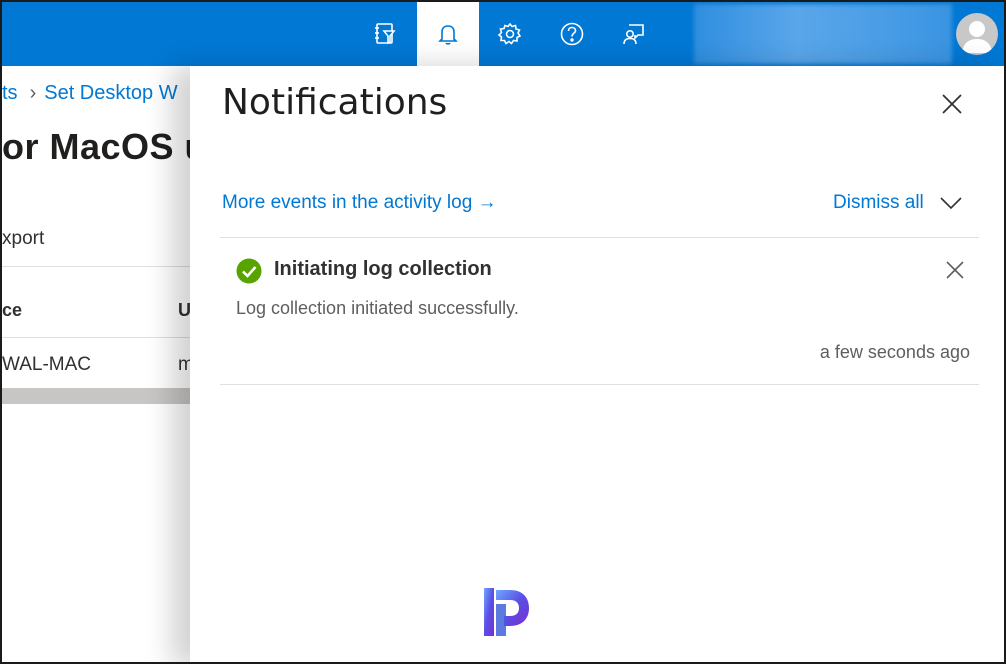 Image resolution: width=1006 pixels, height=664 pixels. Describe the element at coordinates (12, 310) in the screenshot. I see `column-header-device: ce` at that location.